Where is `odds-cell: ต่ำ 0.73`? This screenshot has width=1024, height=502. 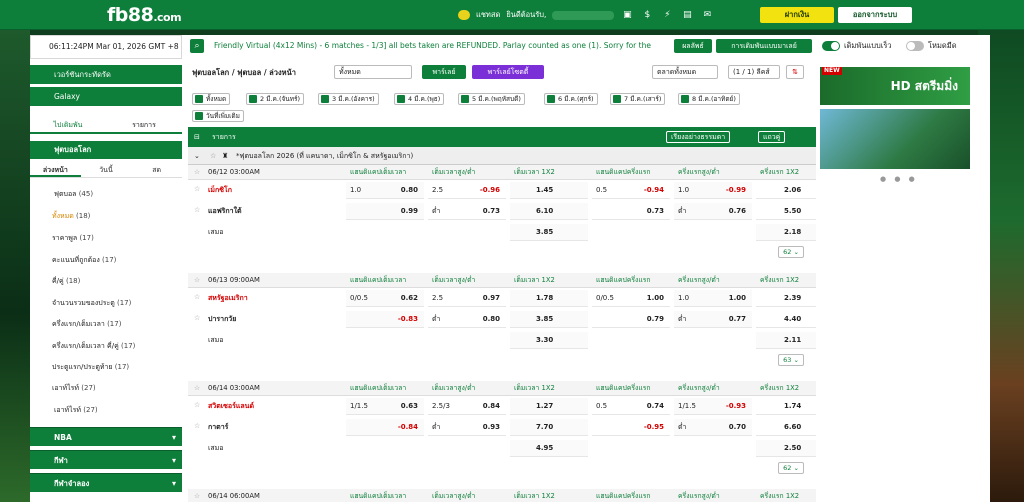 odds-cell: ต่ำ 0.73 is located at coordinates (467, 211).